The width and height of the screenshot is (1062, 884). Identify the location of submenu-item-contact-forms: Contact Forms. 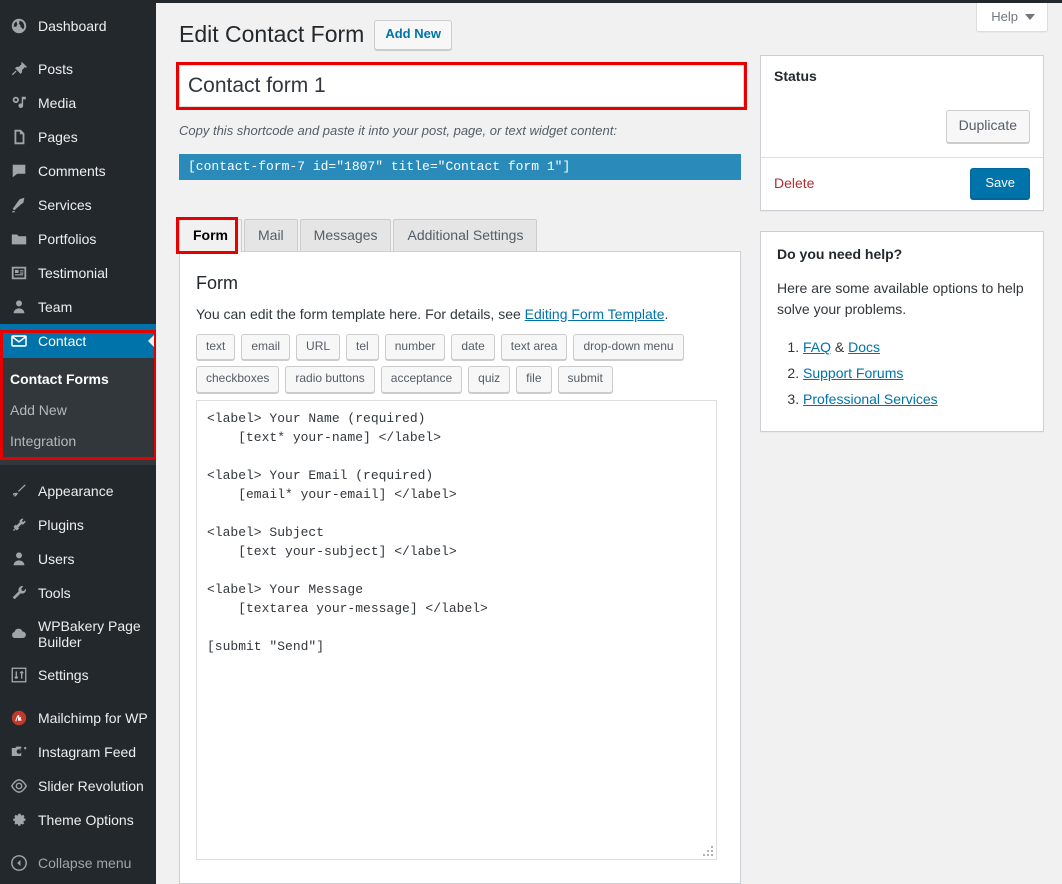
(78, 379).